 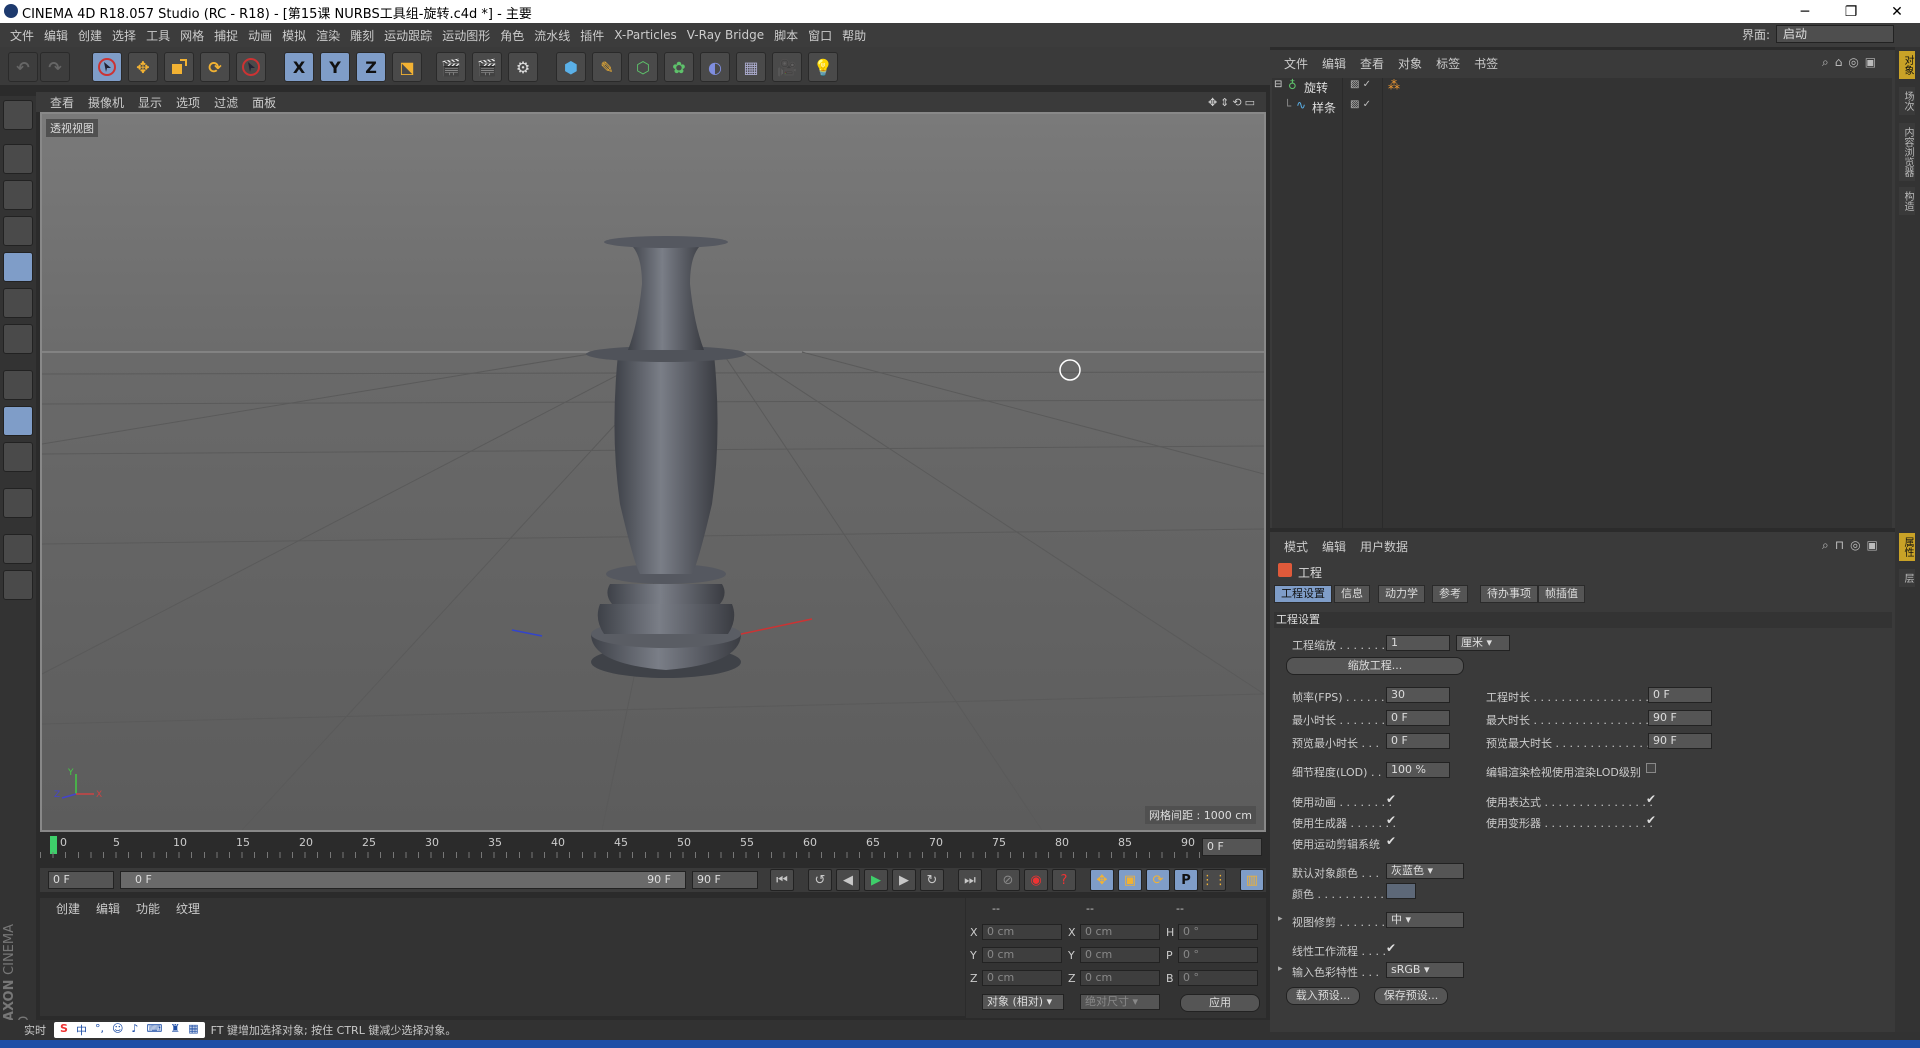 I want to click on max-time-field: 90 F, so click(x=1680, y=718).